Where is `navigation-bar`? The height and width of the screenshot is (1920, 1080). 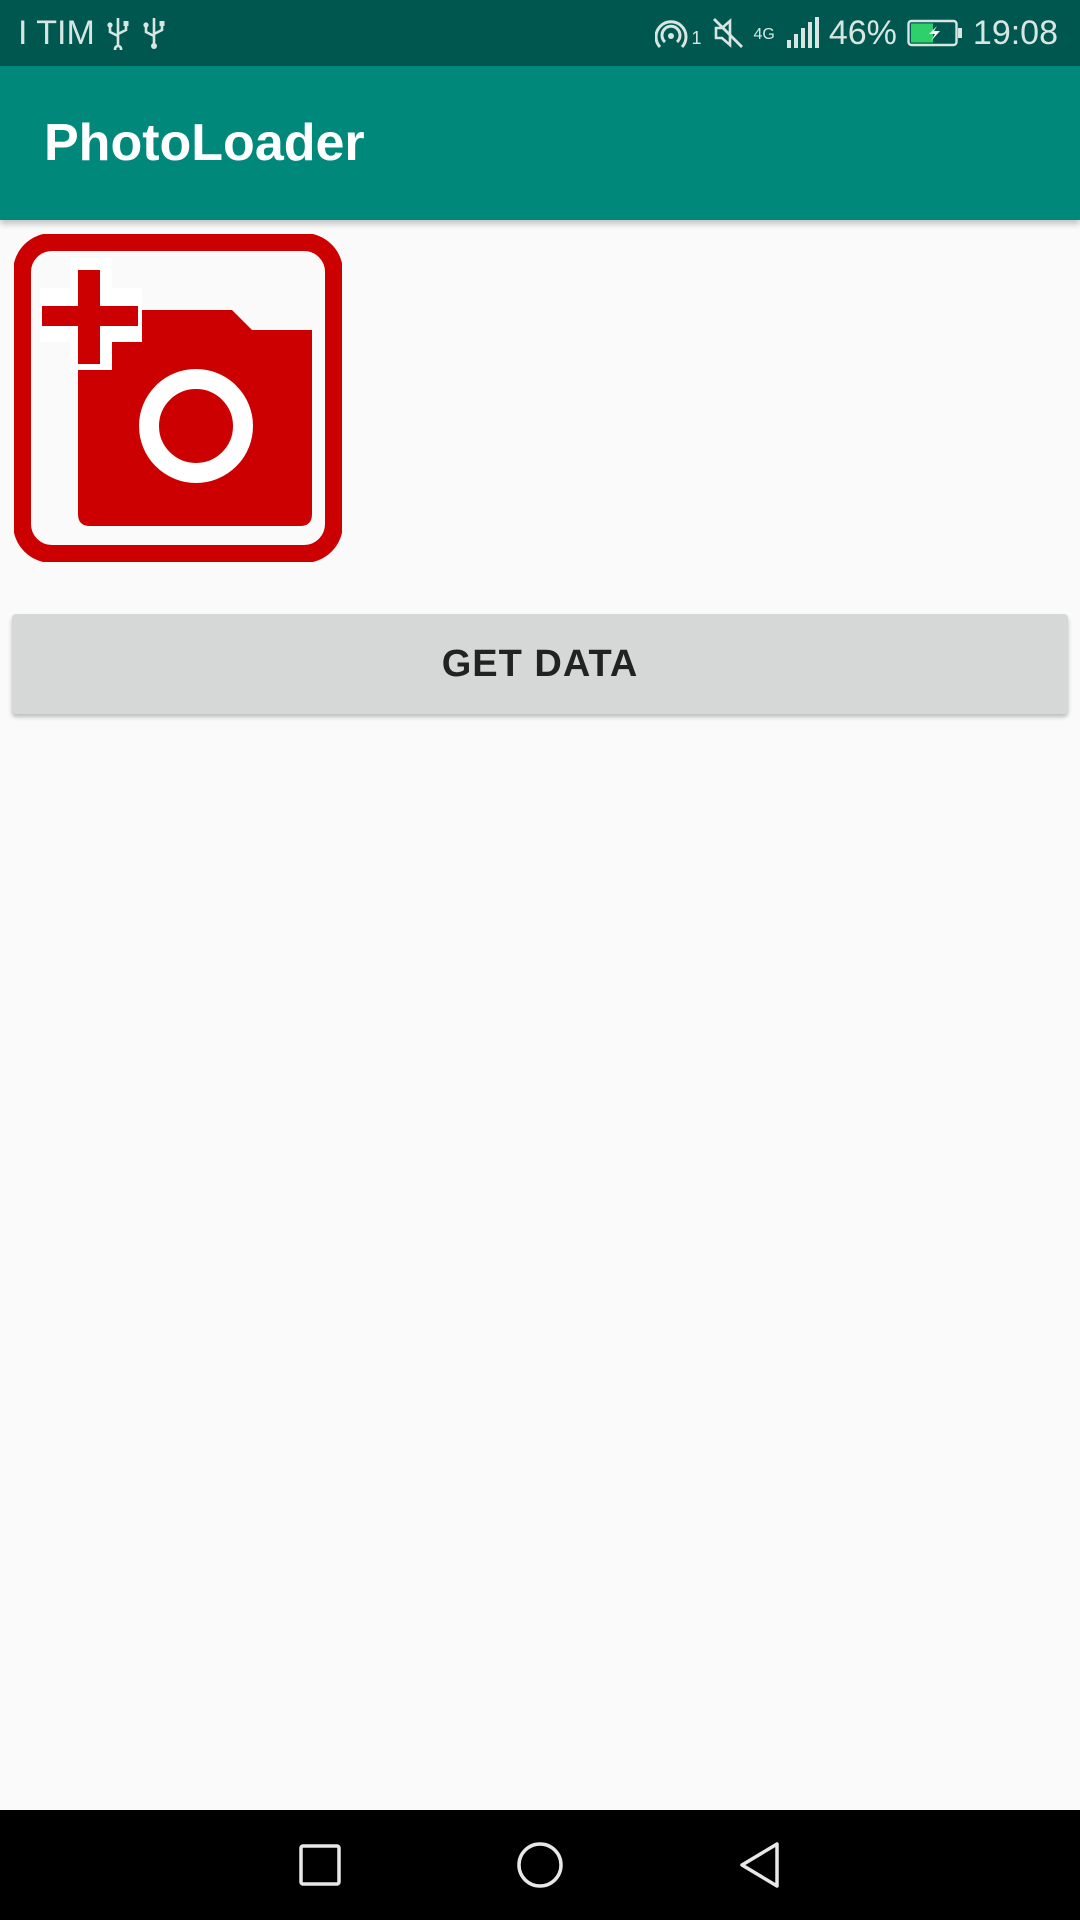
navigation-bar is located at coordinates (540, 1865).